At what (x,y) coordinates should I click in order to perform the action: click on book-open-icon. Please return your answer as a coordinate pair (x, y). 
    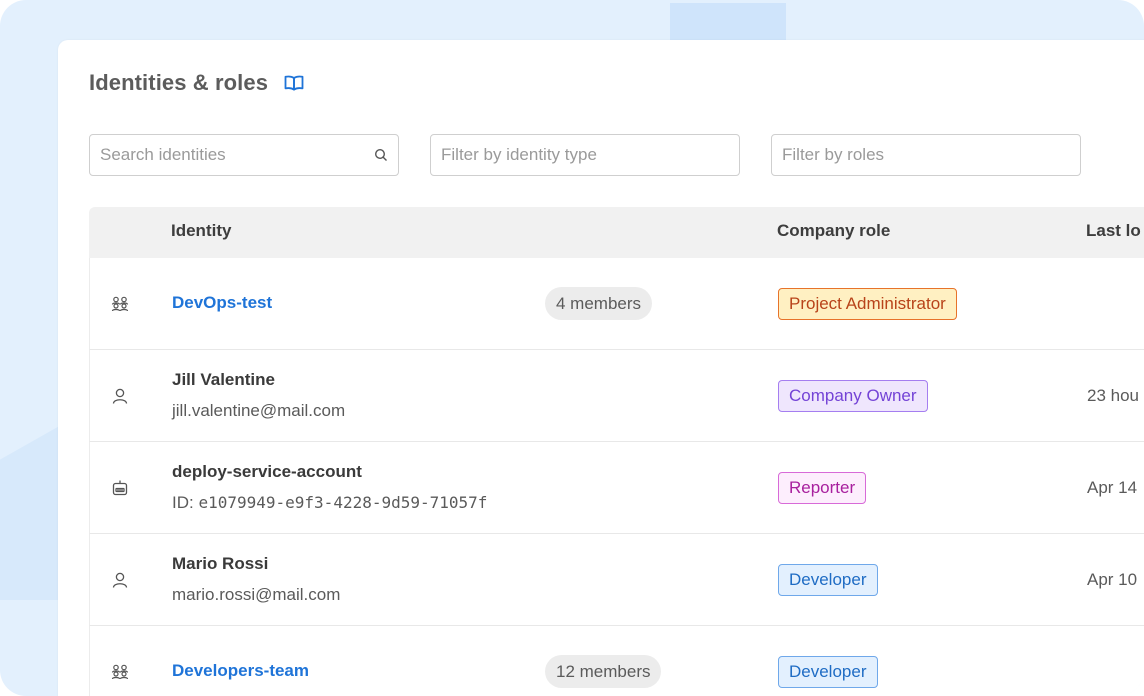
    Looking at the image, I should click on (295, 83).